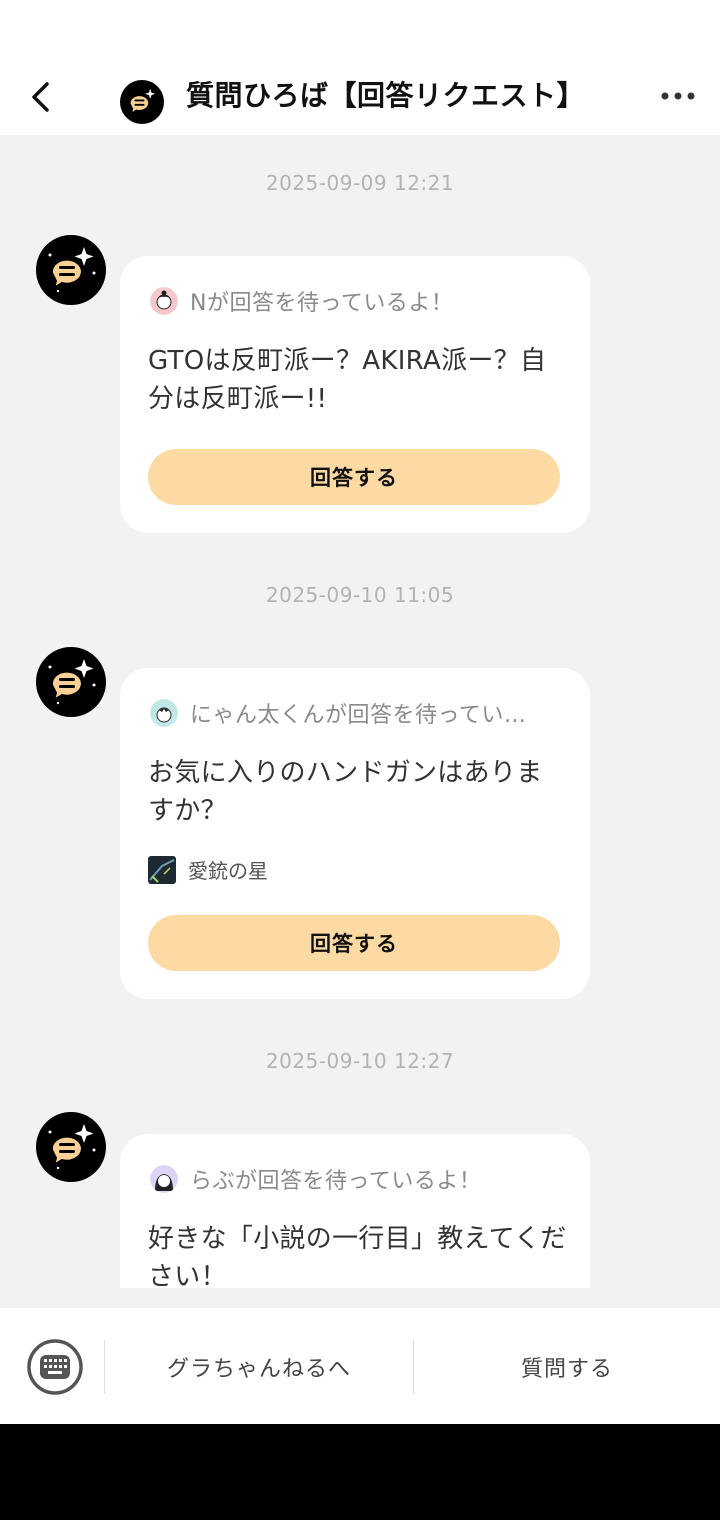 This screenshot has width=720, height=1520. I want to click on back-button, so click(41, 97).